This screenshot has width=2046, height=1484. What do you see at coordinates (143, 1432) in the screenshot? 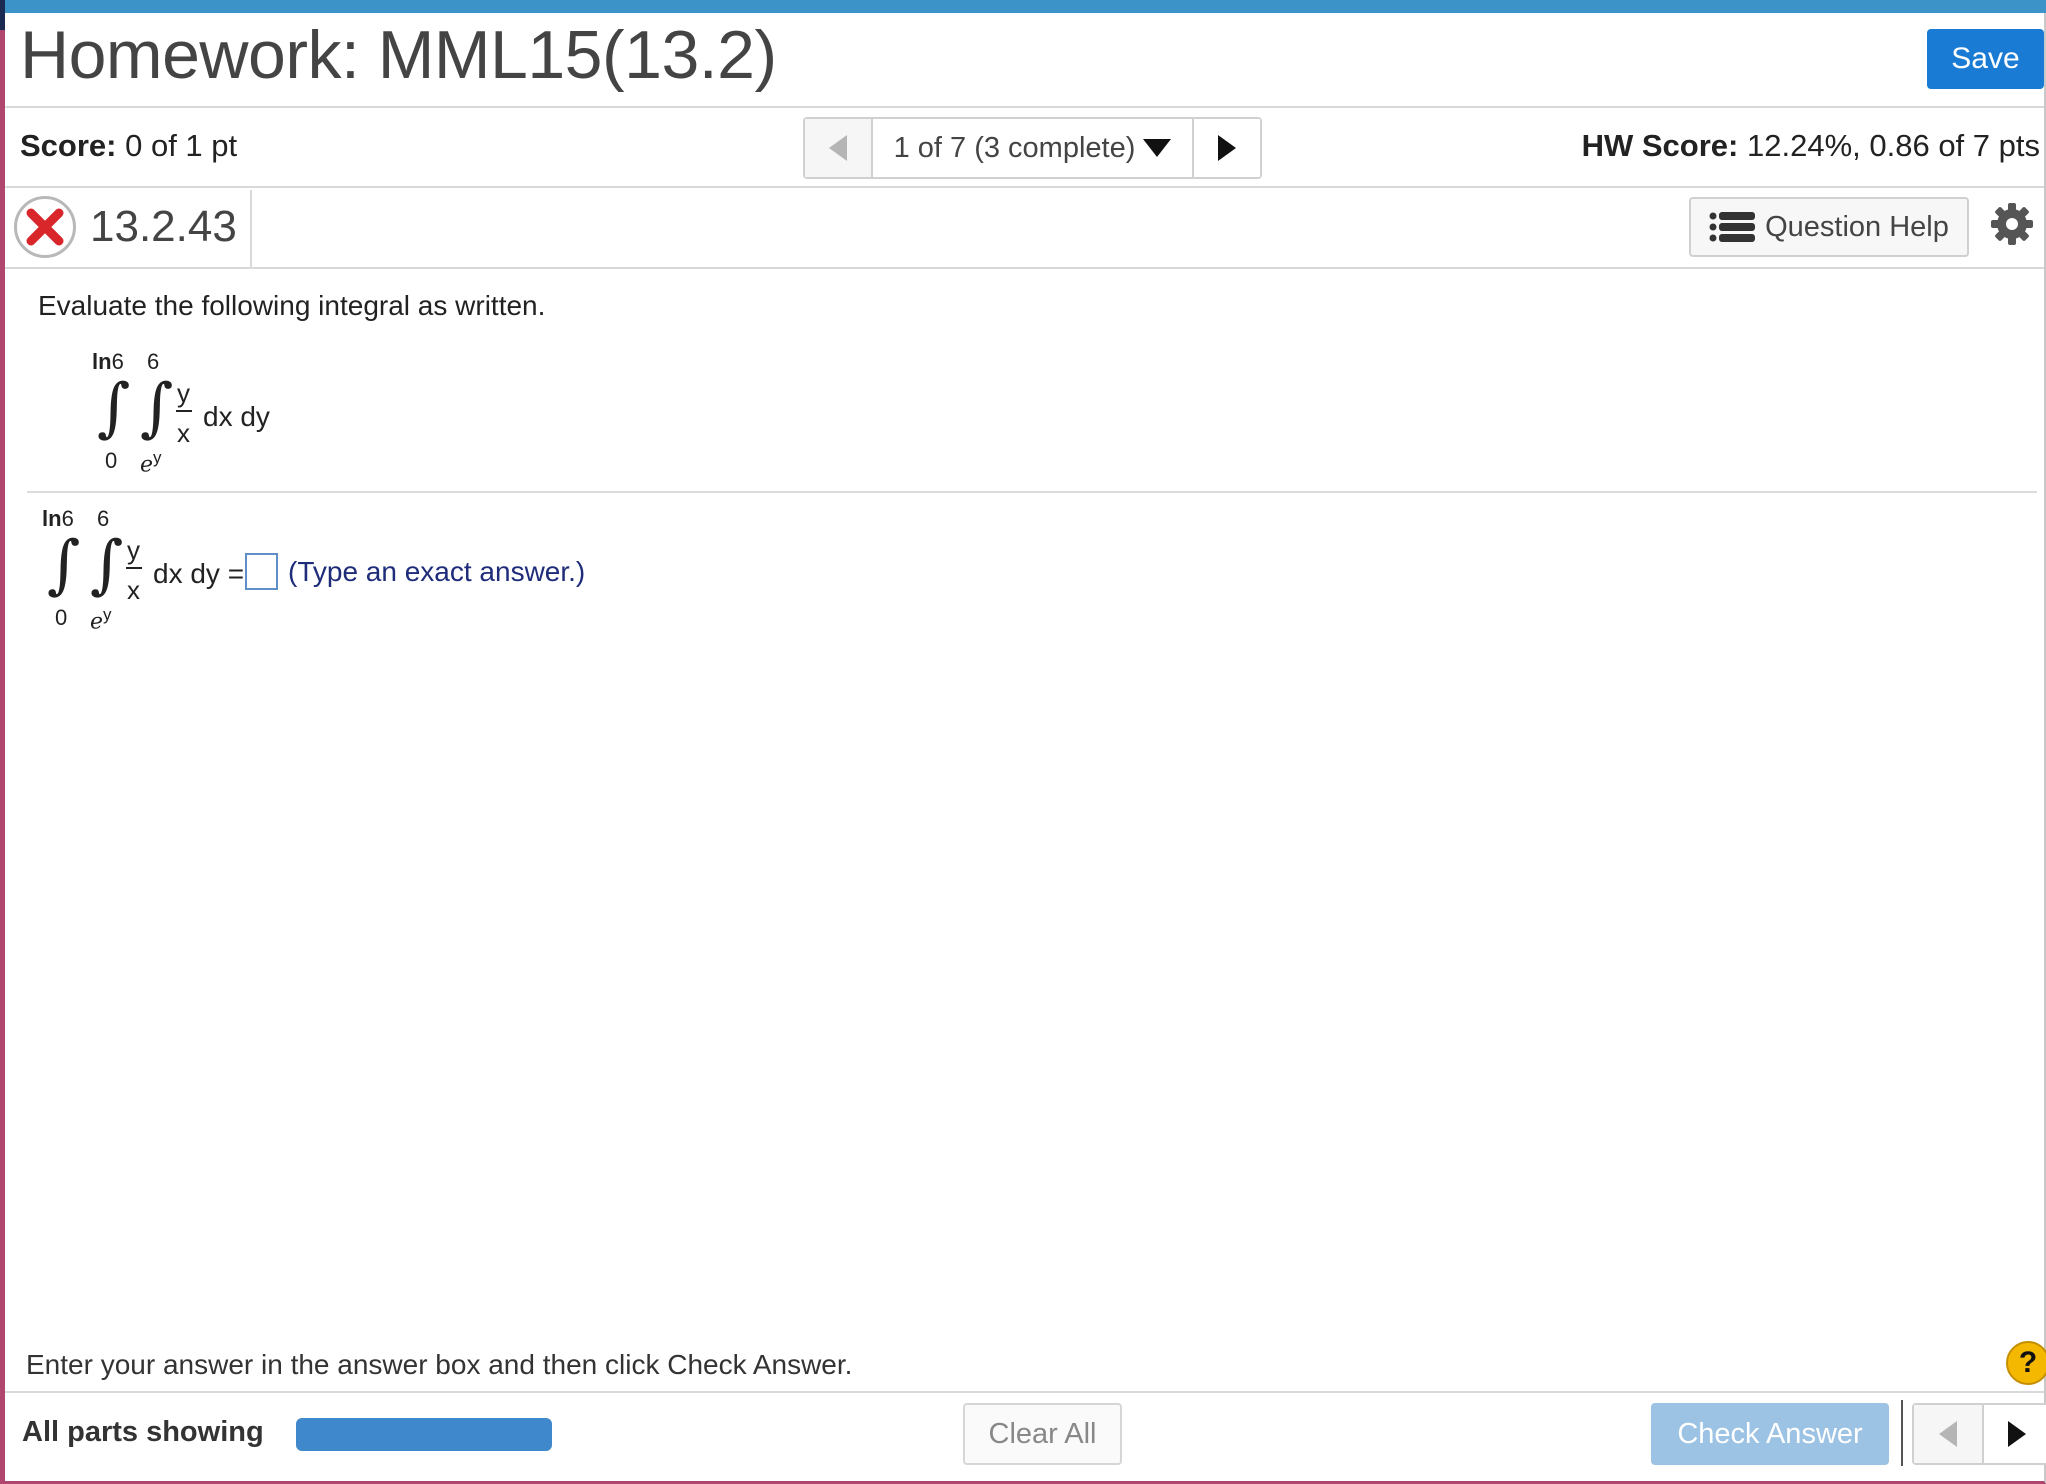
I see `parts-showing-label: All parts showing` at bounding box center [143, 1432].